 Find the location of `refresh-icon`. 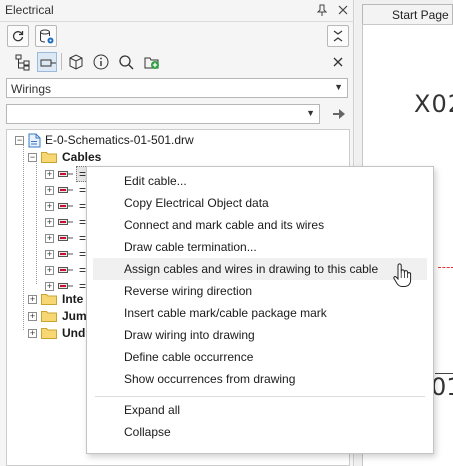

refresh-icon is located at coordinates (18, 36).